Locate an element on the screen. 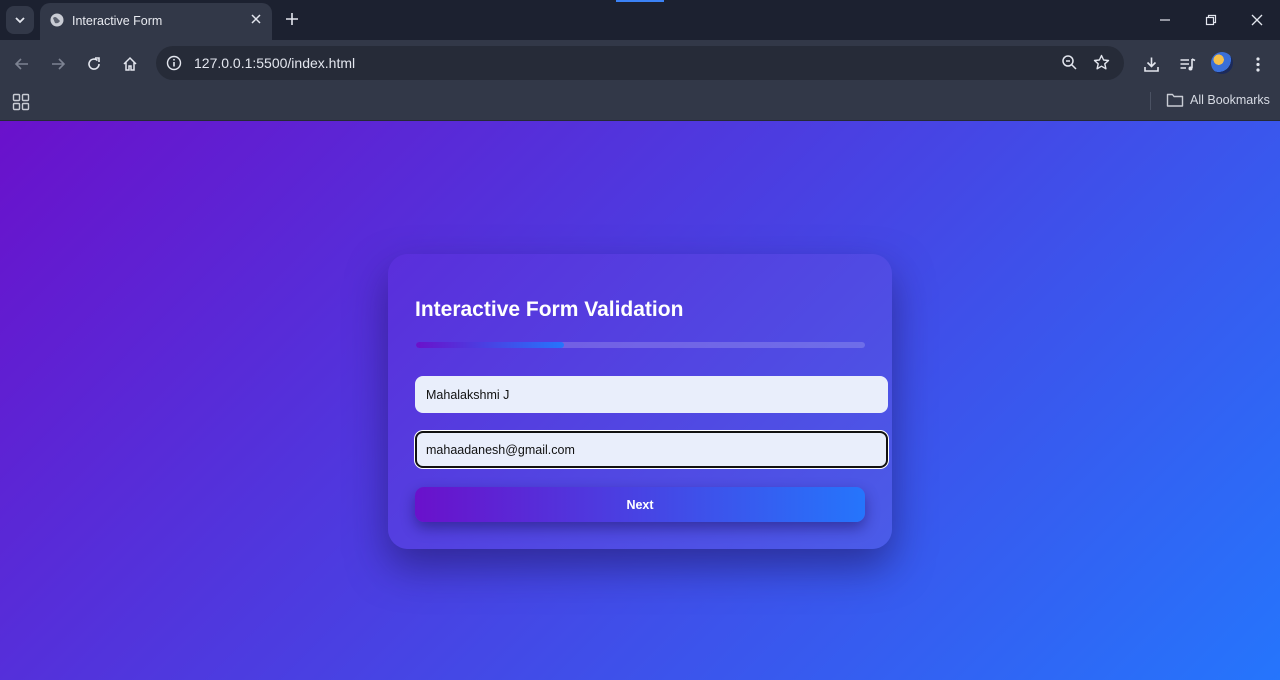 Image resolution: width=1280 pixels, height=680 pixels. chevron-down-icon is located at coordinates (20, 20).